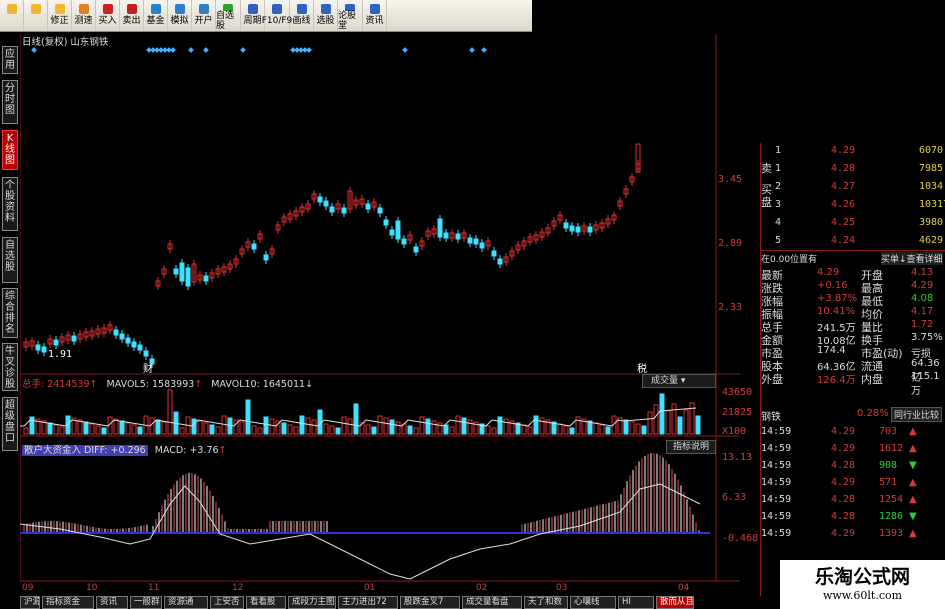 The width and height of the screenshot is (945, 609). Describe the element at coordinates (10, 60) in the screenshot. I see `left-tab-0: 应用` at that location.